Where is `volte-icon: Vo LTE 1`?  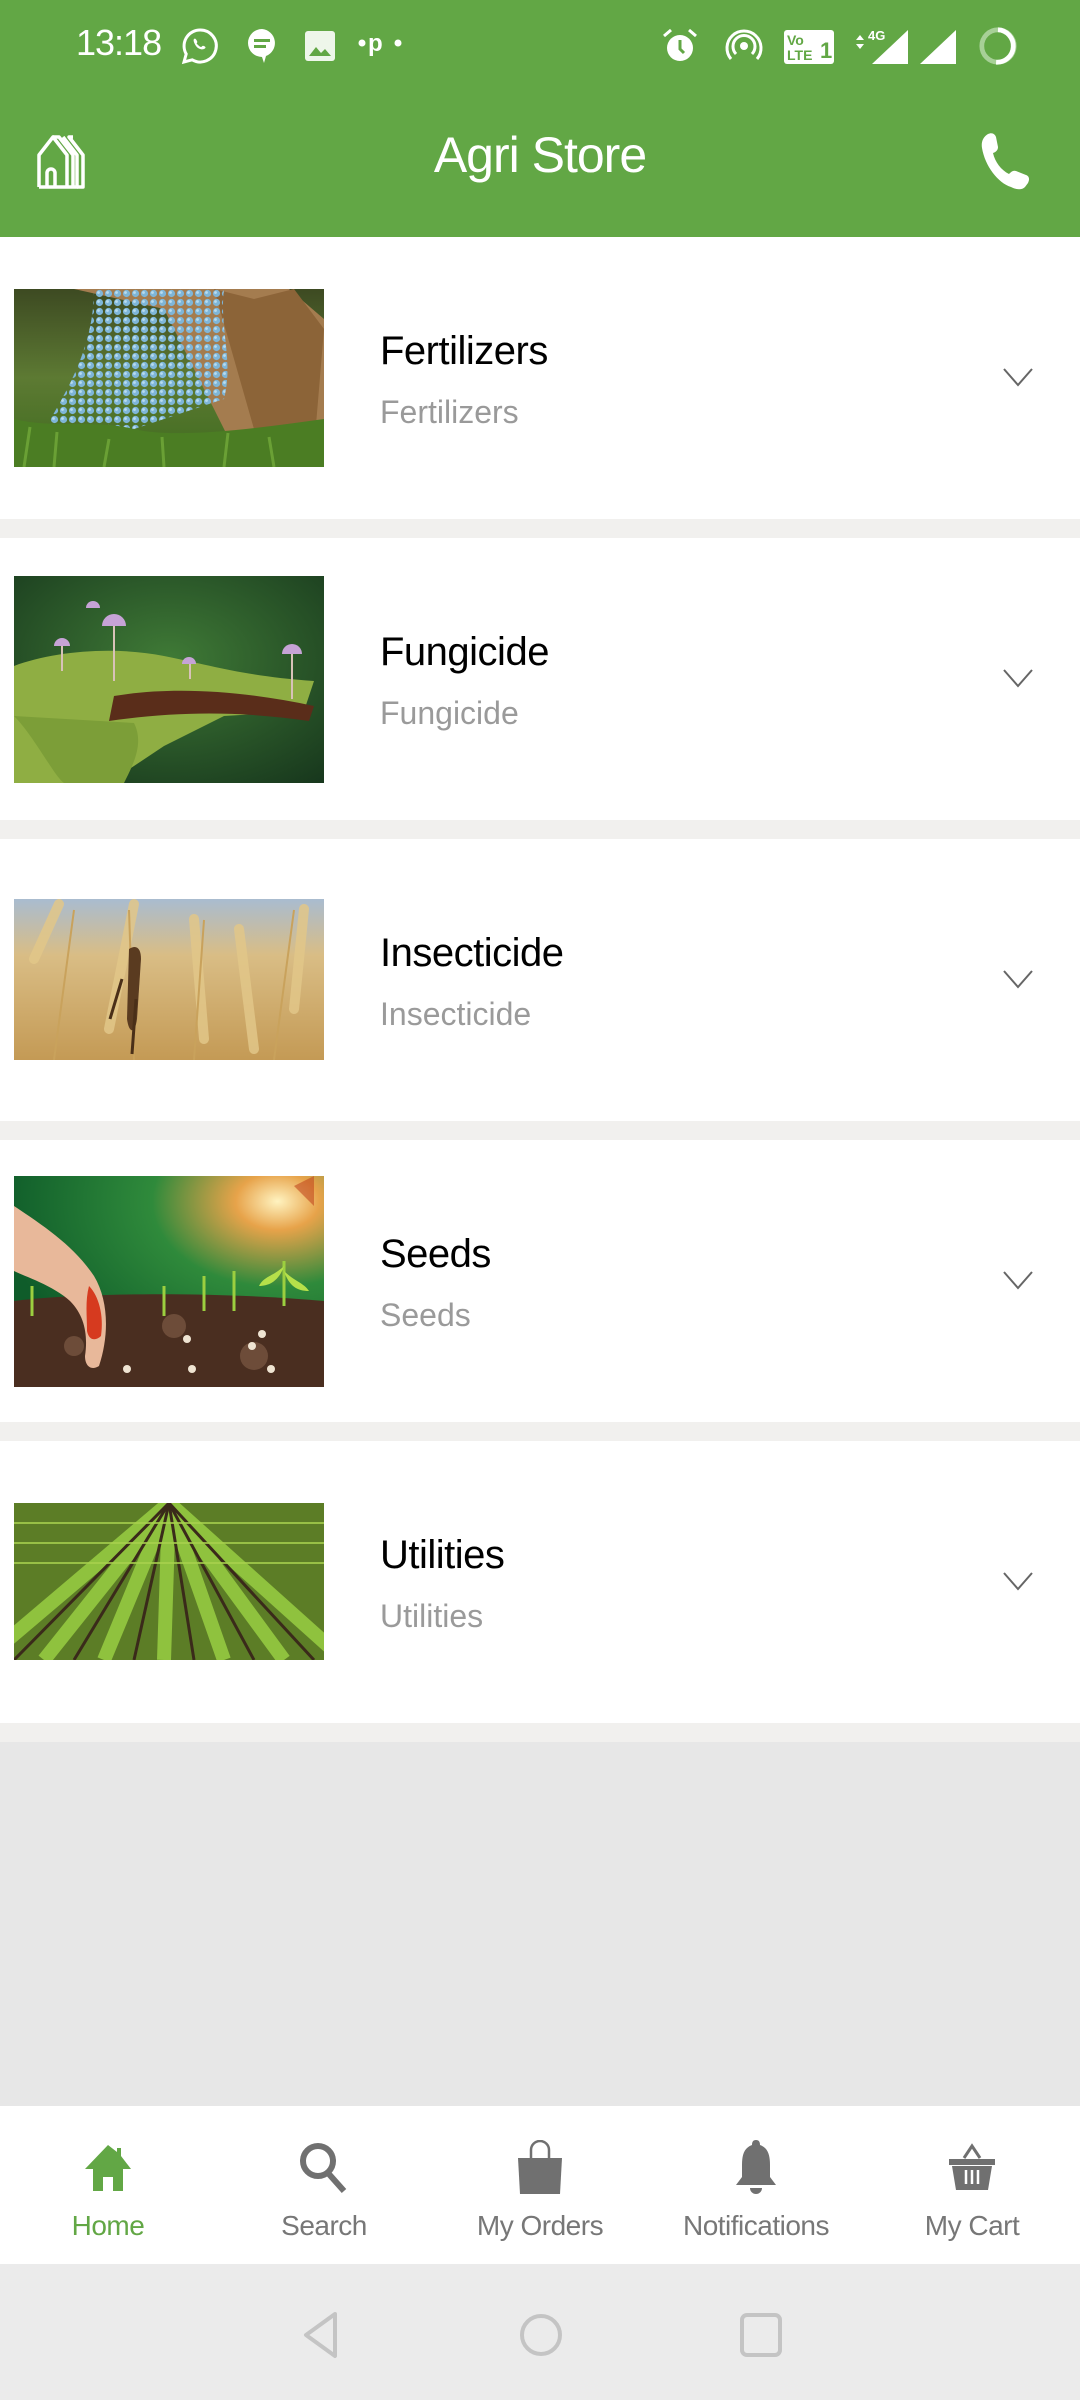
volte-icon: Vo LTE 1 is located at coordinates (809, 46).